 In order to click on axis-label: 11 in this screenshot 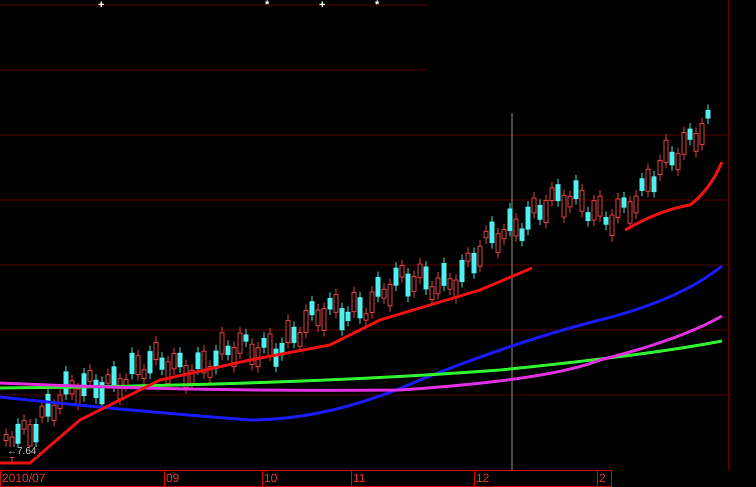, I will do `click(412, 478)`.